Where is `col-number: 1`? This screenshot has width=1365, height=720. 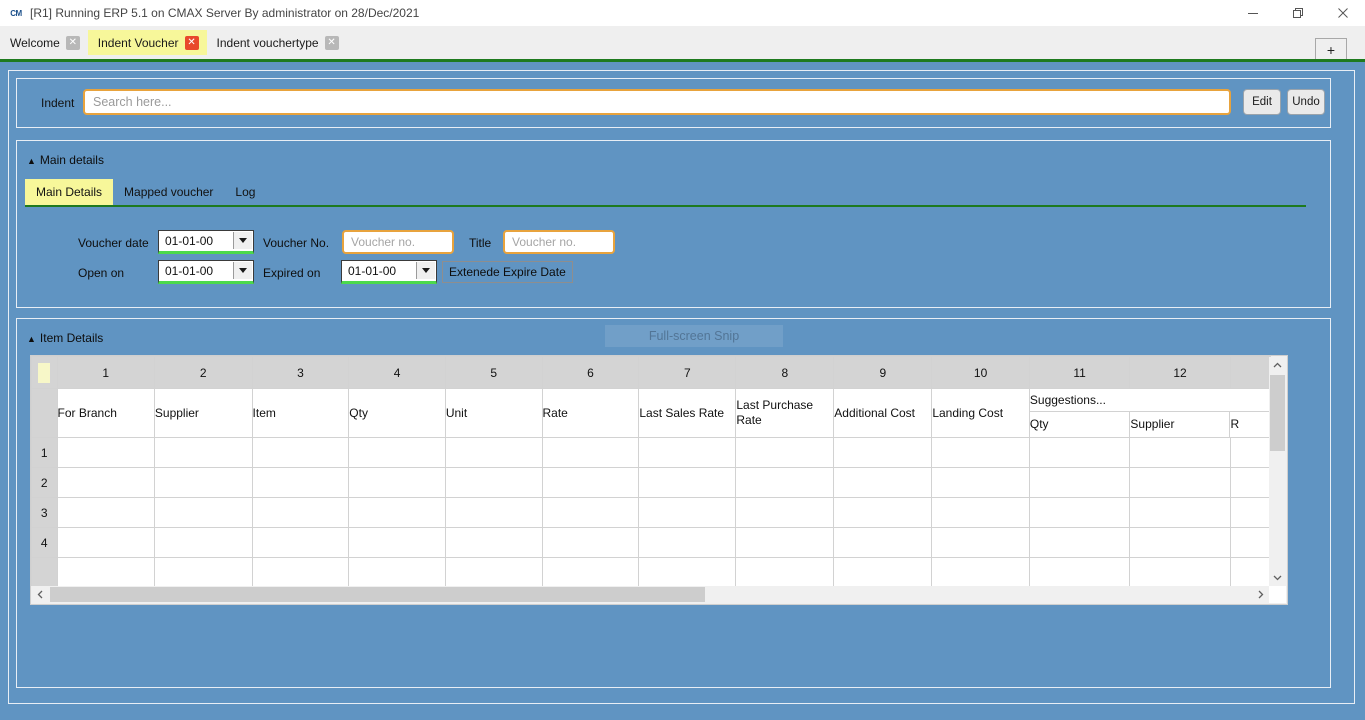 col-number: 1 is located at coordinates (105, 372).